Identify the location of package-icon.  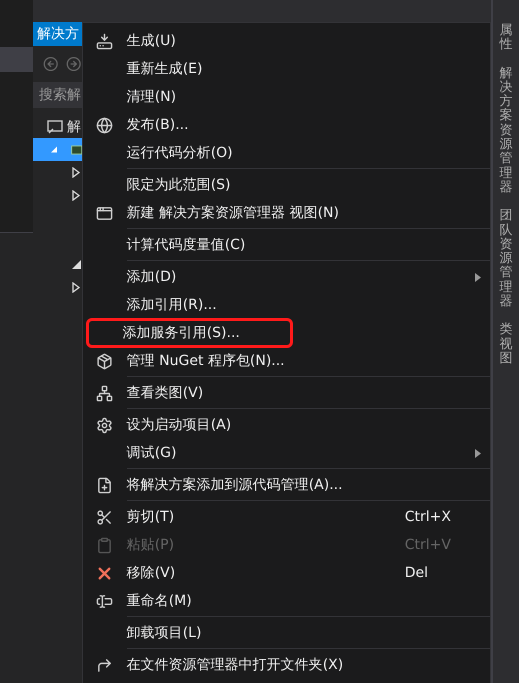
(105, 361).